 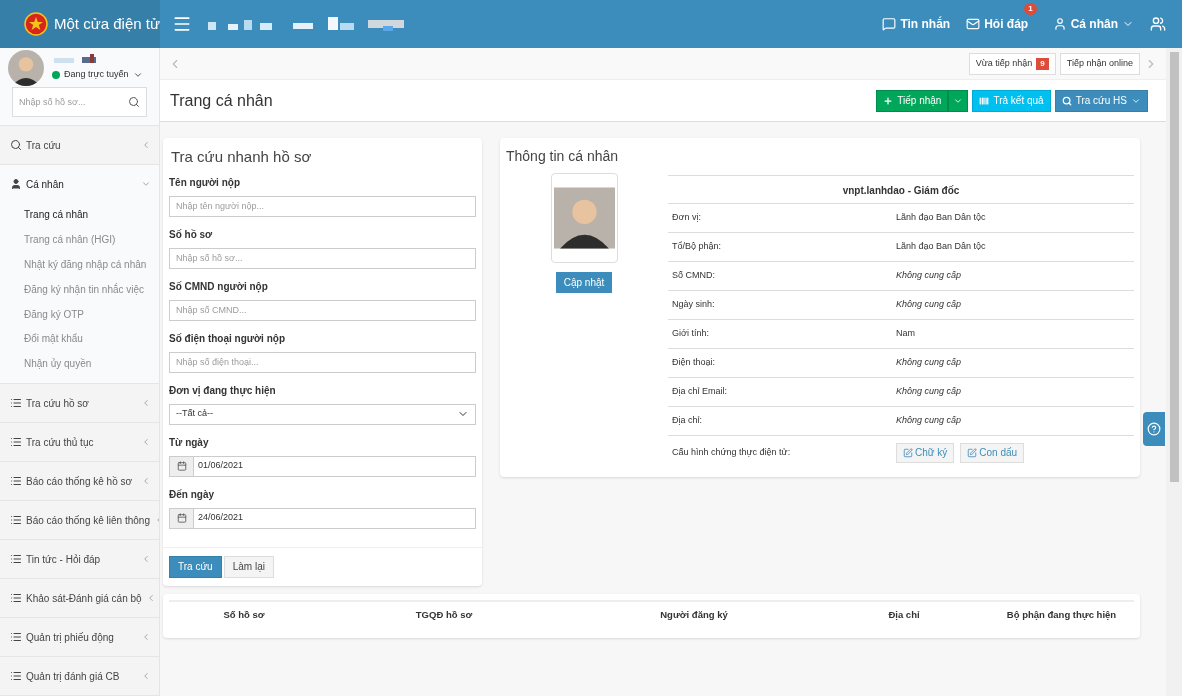 What do you see at coordinates (97, 74) in the screenshot?
I see `online-status: Đang trực tuyến` at bounding box center [97, 74].